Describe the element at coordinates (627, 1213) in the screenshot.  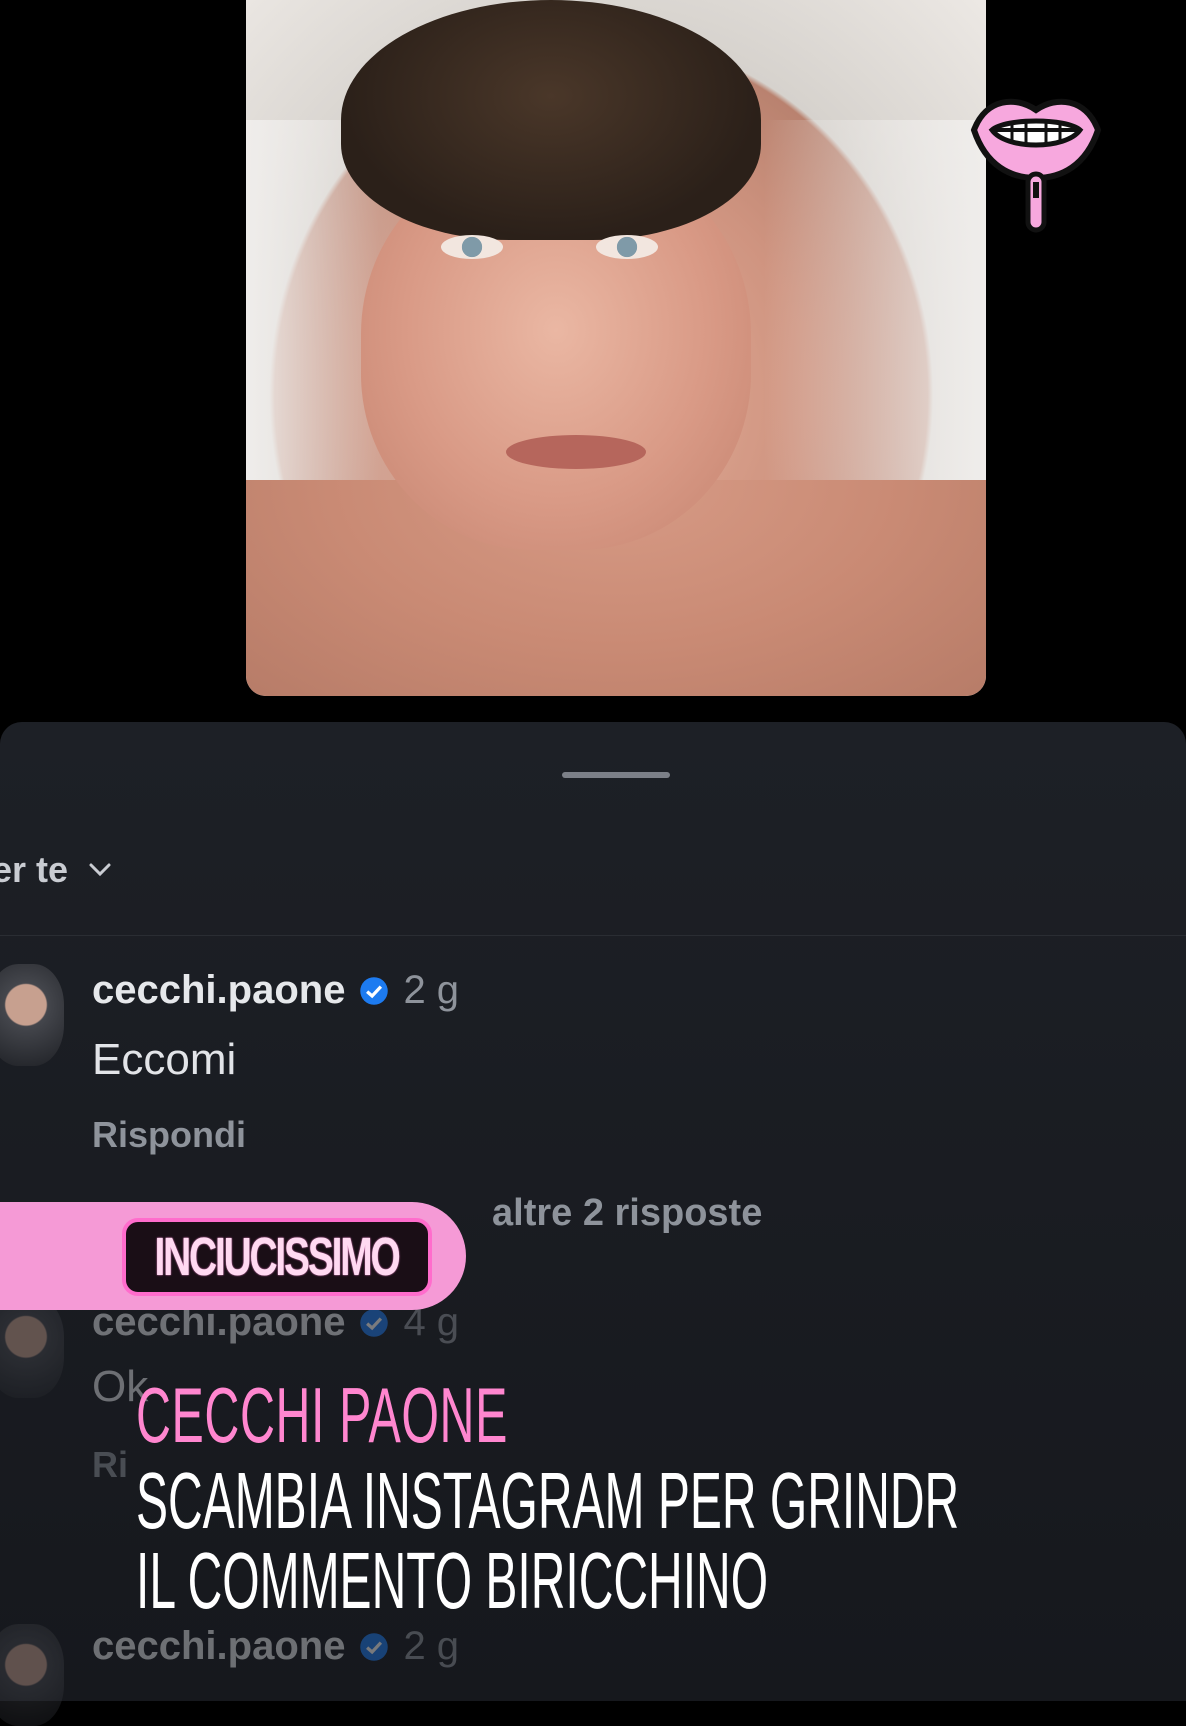
I see `view-more-replies: altre 2 risposte` at that location.